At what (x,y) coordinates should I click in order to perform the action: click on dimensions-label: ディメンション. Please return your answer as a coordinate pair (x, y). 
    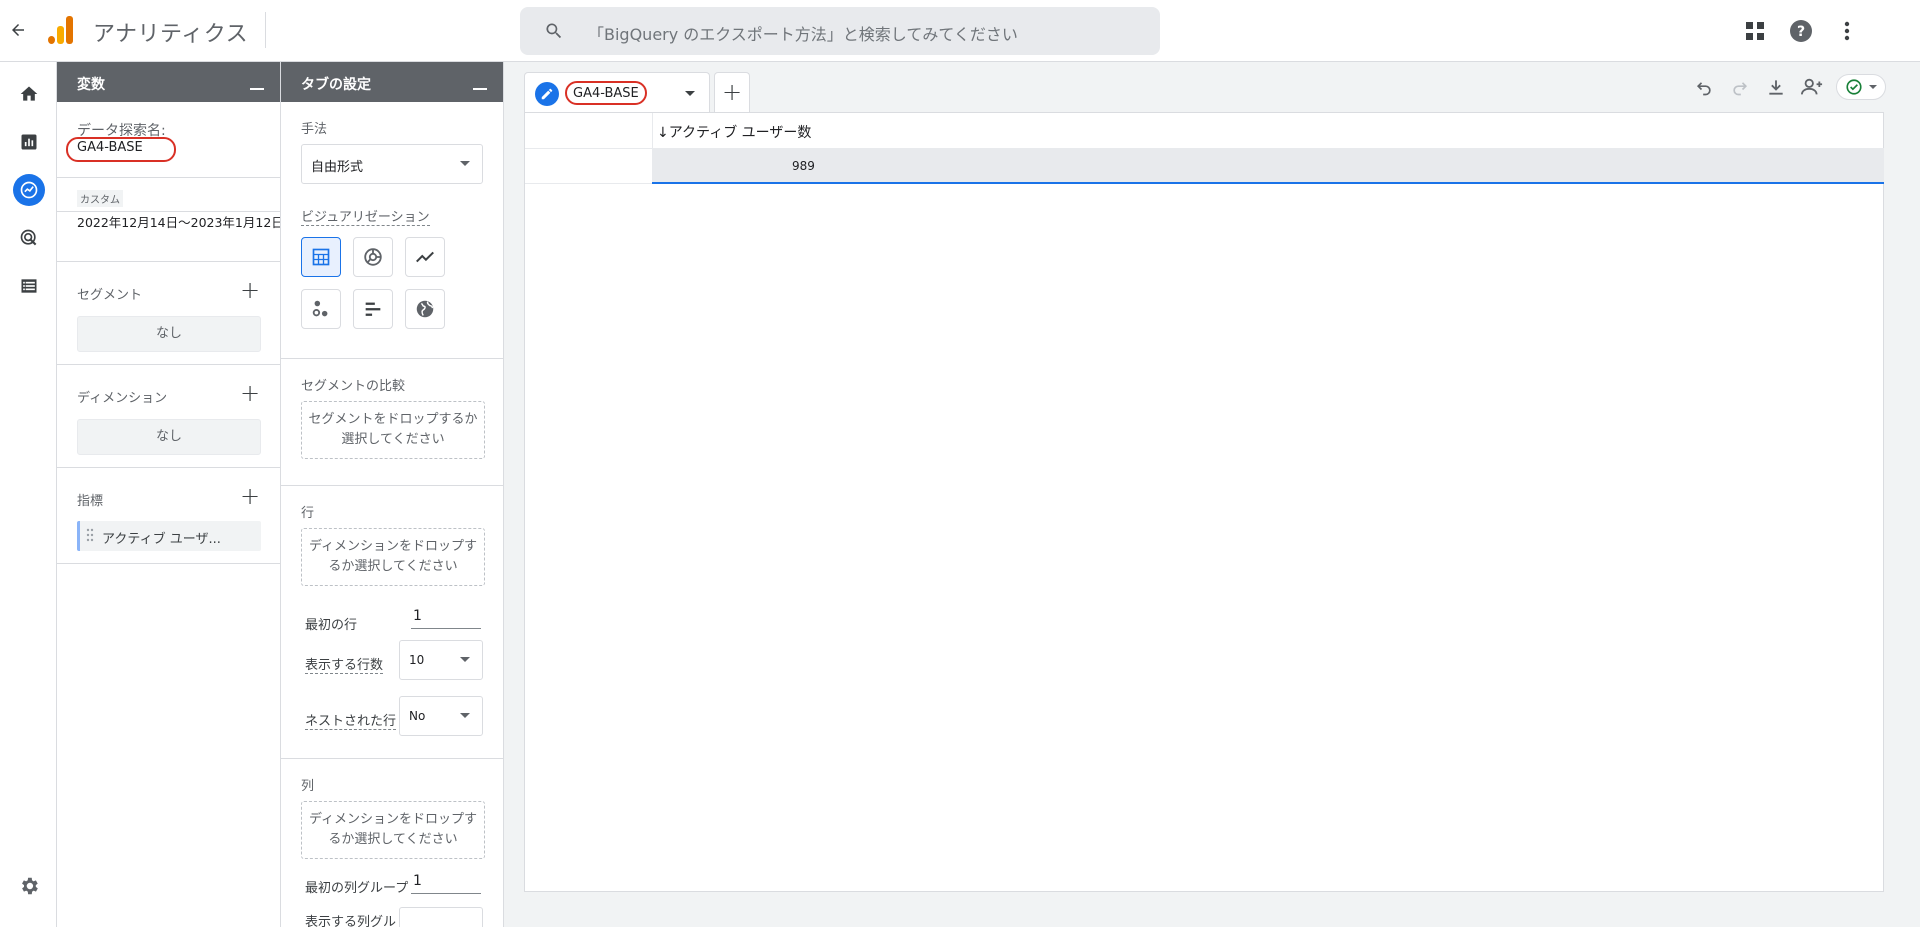
    Looking at the image, I should click on (122, 398).